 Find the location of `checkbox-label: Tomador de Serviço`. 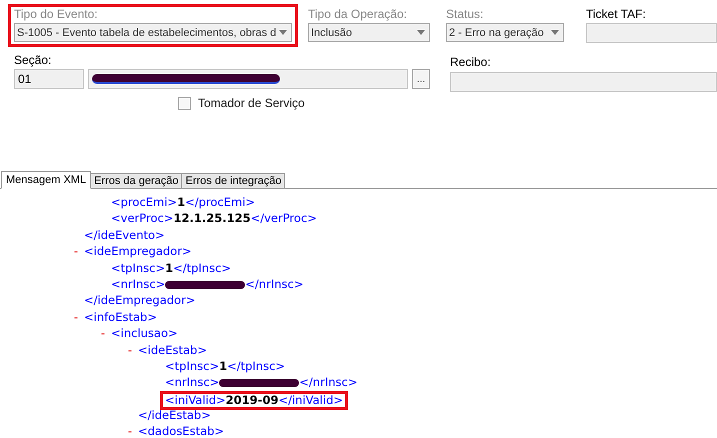

checkbox-label: Tomador de Serviço is located at coordinates (251, 103).